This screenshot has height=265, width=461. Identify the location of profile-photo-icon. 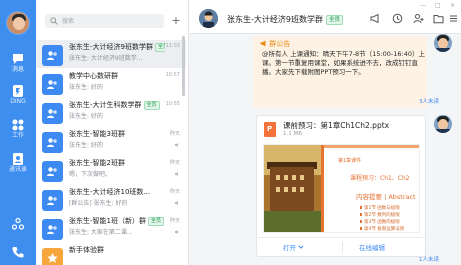
(208, 18).